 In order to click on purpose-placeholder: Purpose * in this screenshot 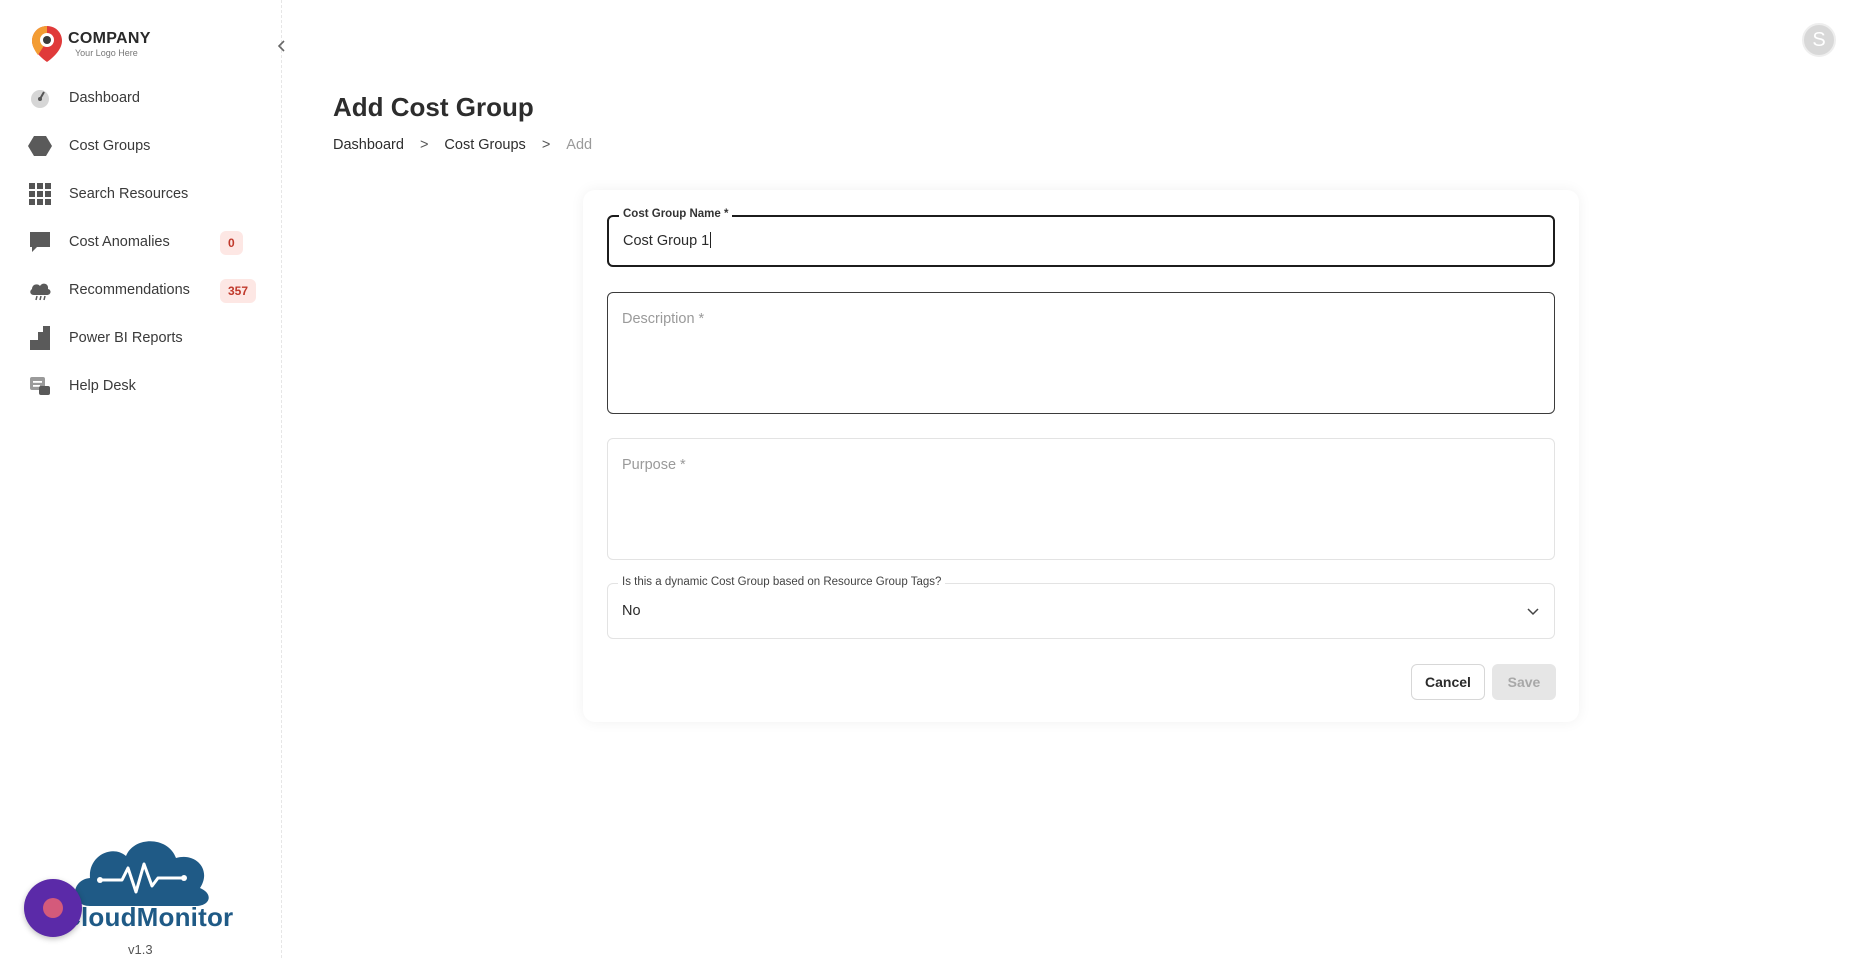, I will do `click(654, 465)`.